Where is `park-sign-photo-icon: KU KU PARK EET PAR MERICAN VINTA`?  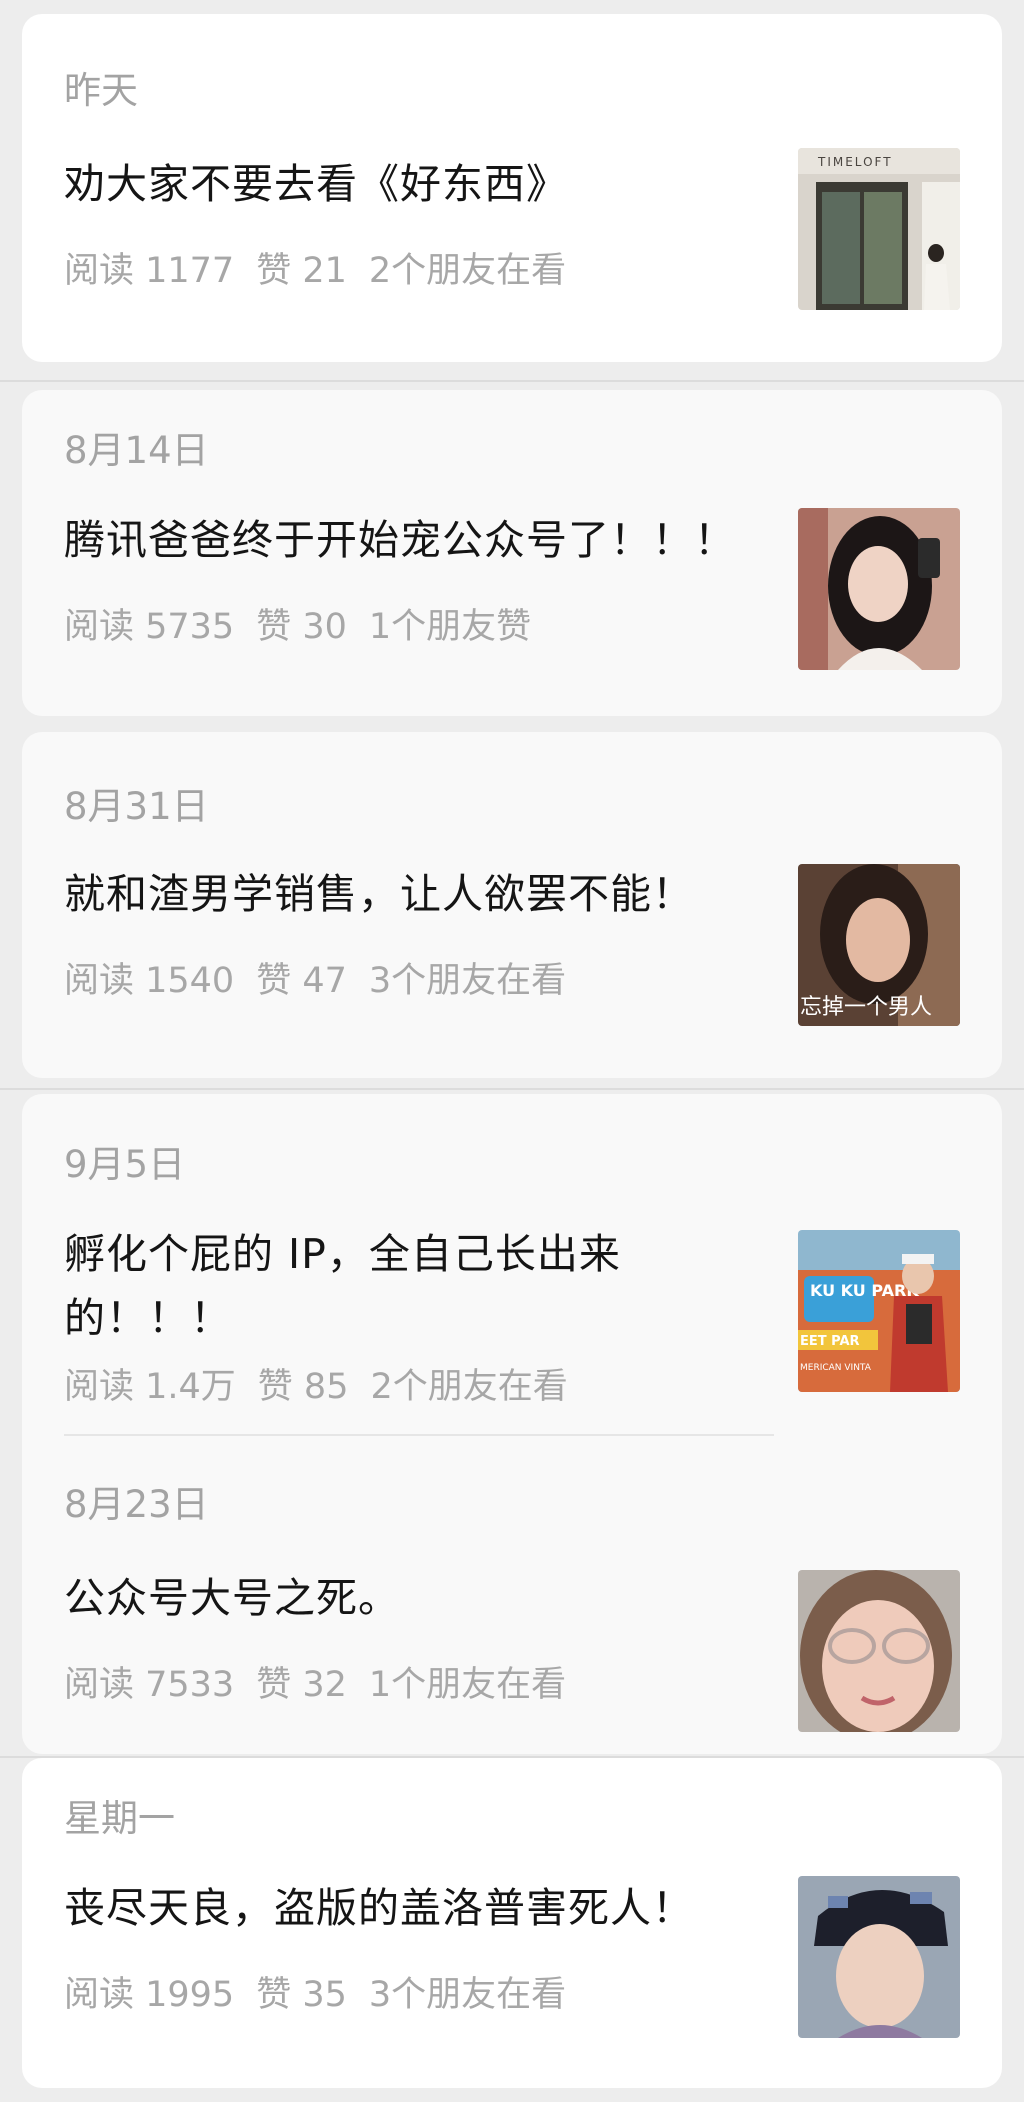
park-sign-photo-icon: KU KU PARK EET PAR MERICAN VINTA is located at coordinates (879, 1311).